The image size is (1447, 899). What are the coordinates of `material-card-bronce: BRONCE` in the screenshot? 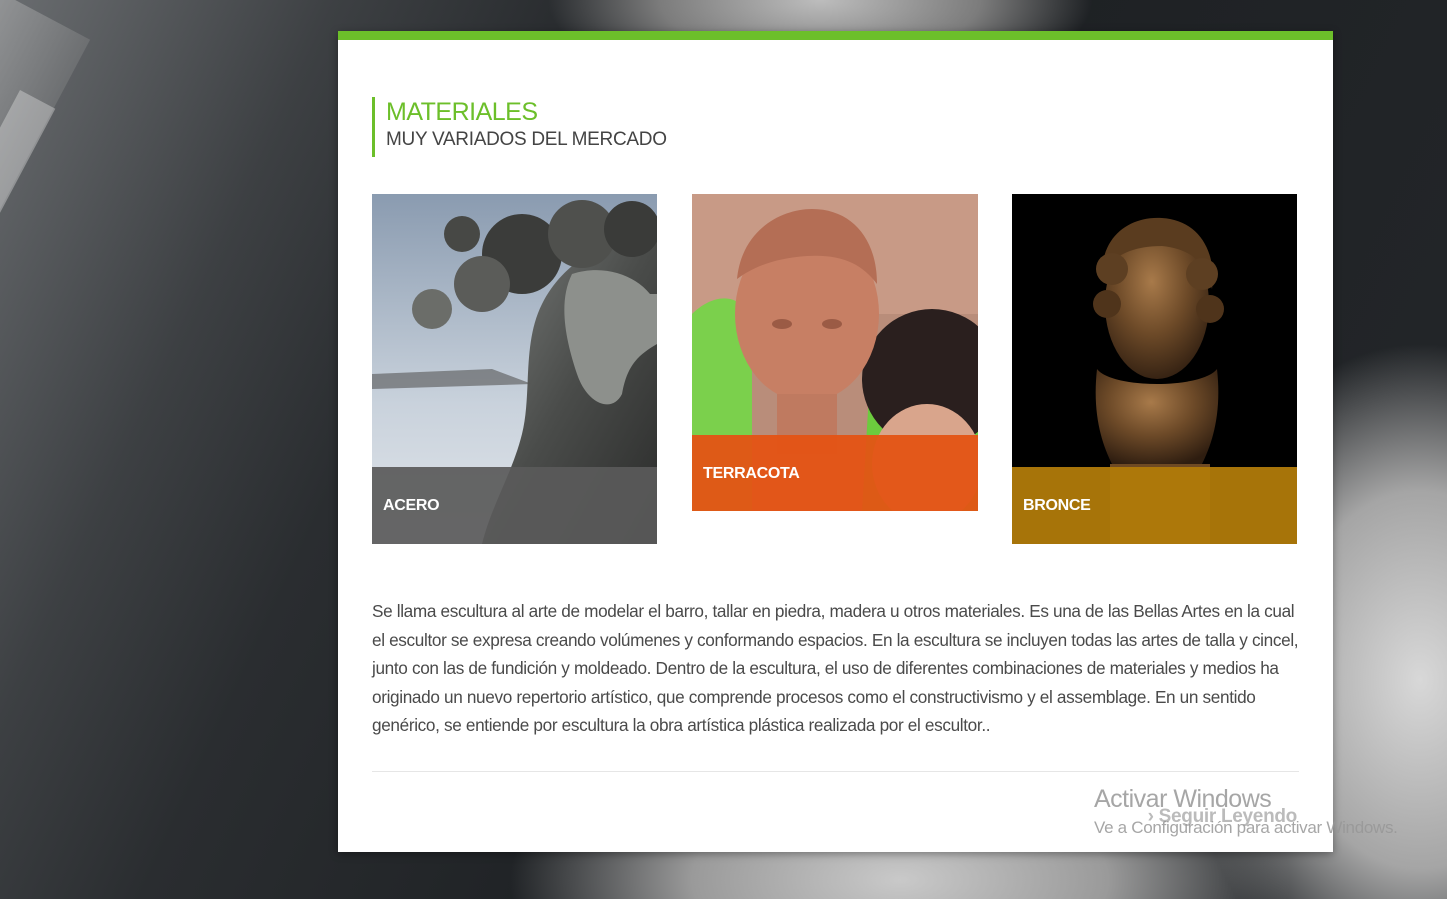 It's located at (1154, 369).